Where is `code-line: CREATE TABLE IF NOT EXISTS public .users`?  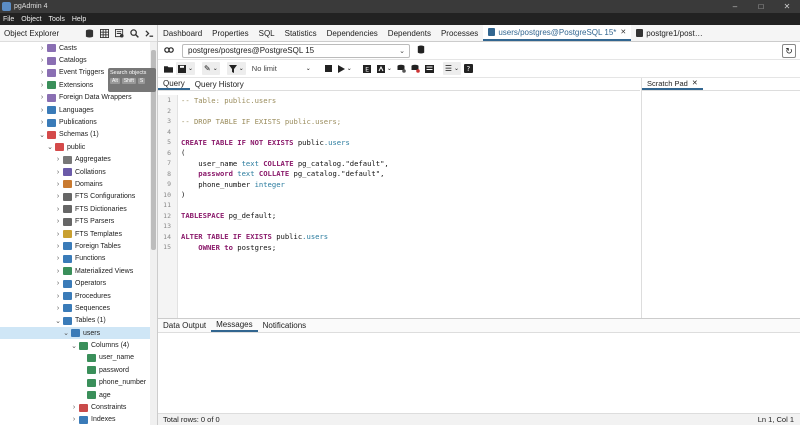 code-line: CREATE TABLE IF NOT EXISTS public .users is located at coordinates (283, 142).